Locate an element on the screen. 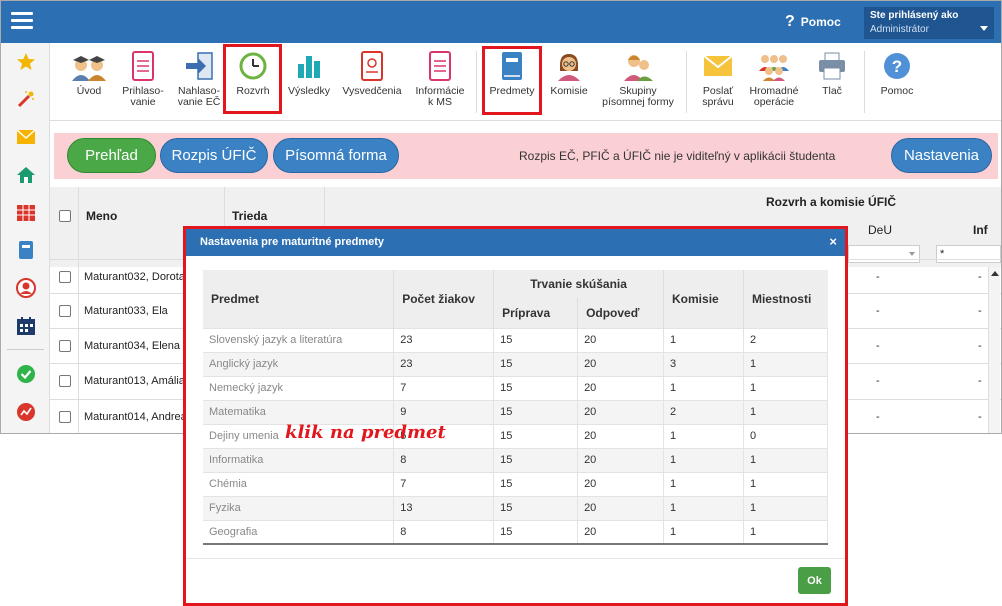 The width and height of the screenshot is (1002, 606). student-name: Maturant014, Andrea is located at coordinates (135, 417).